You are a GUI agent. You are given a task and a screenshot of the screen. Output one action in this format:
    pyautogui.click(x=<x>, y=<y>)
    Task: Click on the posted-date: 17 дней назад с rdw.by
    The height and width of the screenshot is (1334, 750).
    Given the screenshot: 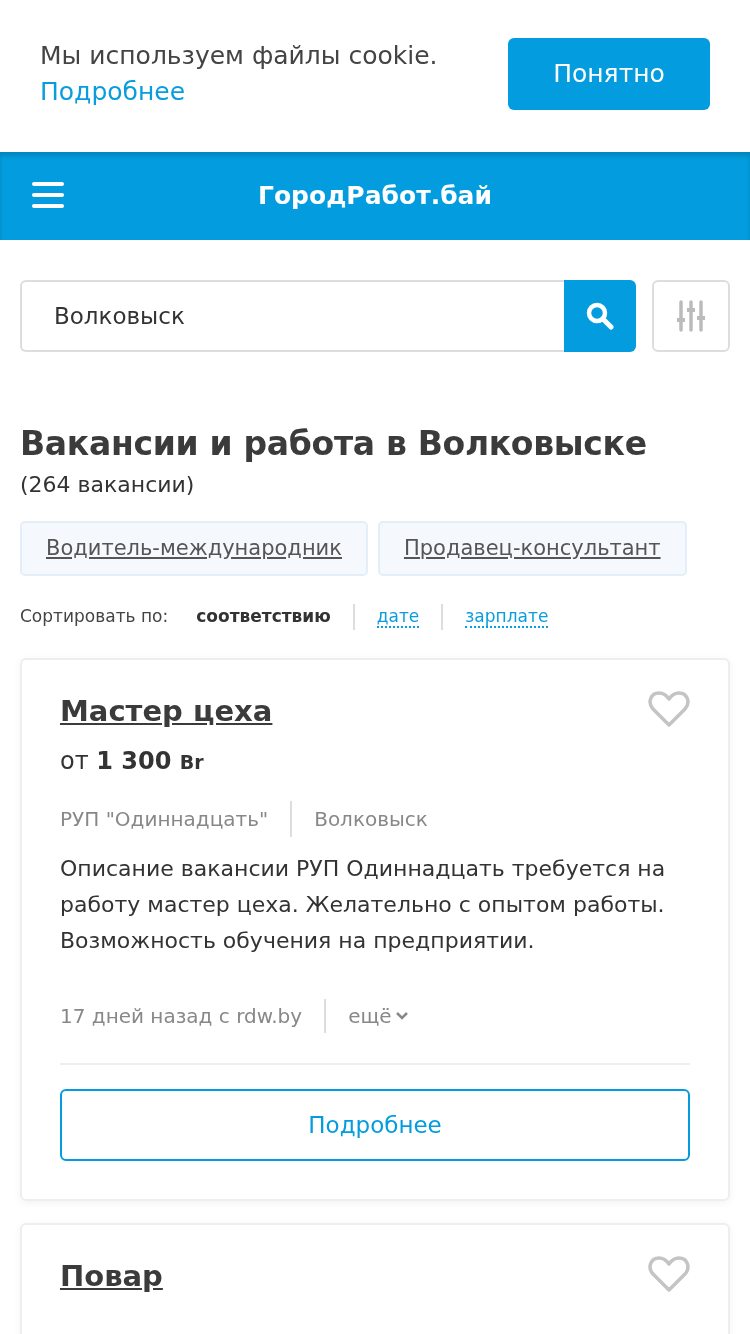 What is the action you would take?
    pyautogui.click(x=181, y=1017)
    